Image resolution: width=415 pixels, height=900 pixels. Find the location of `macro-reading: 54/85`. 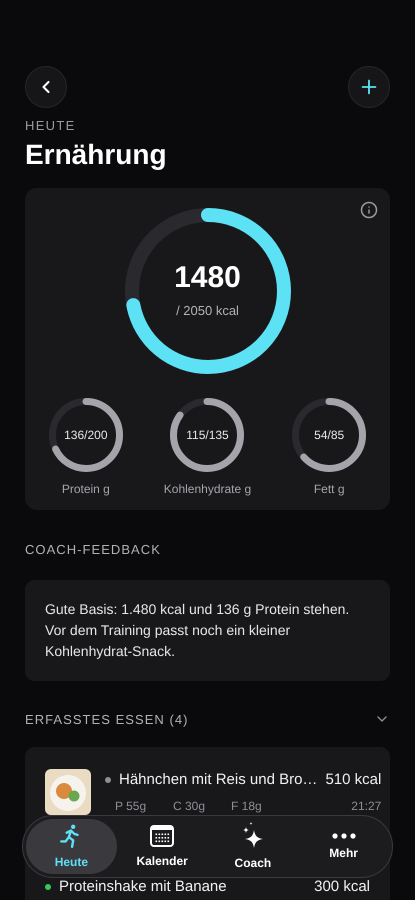

macro-reading: 54/85 is located at coordinates (329, 435).